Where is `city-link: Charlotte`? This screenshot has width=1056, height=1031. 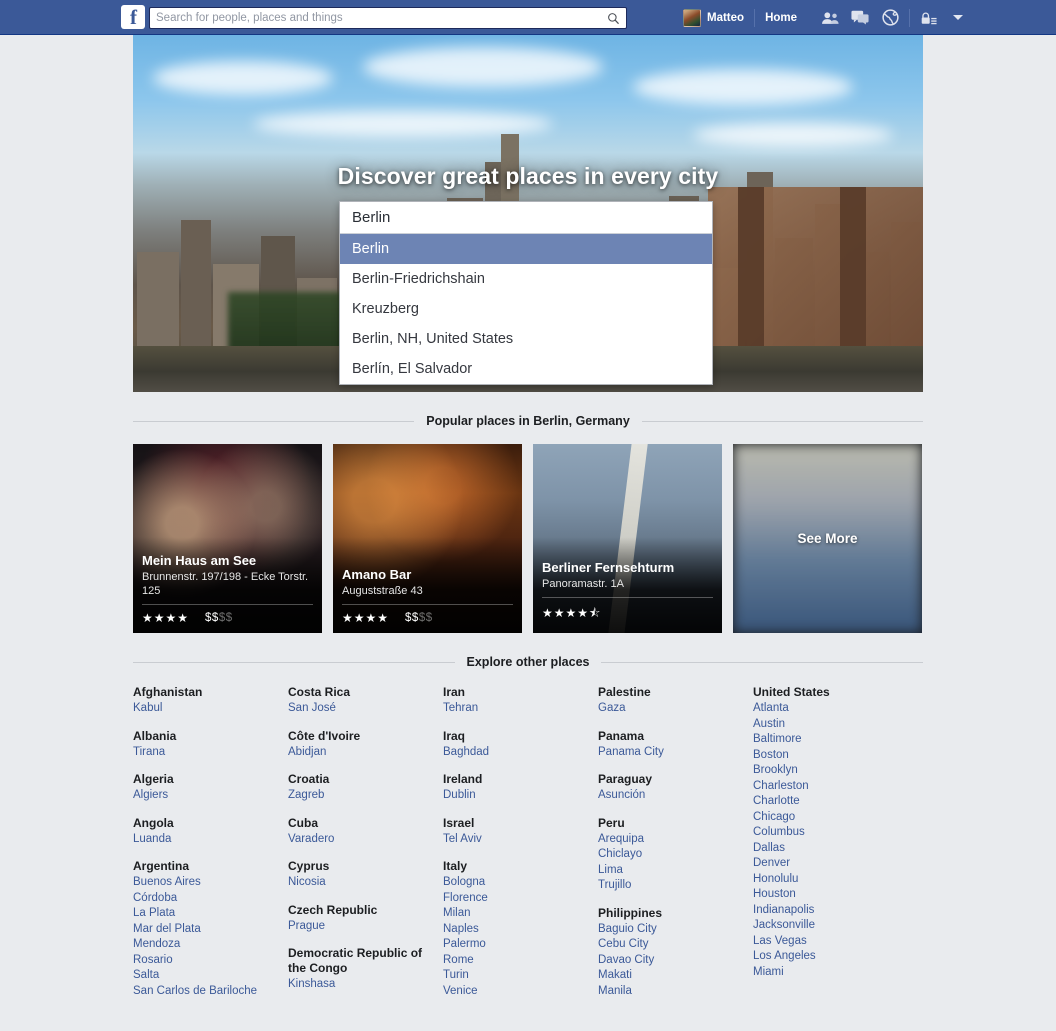 city-link: Charlotte is located at coordinates (824, 802).